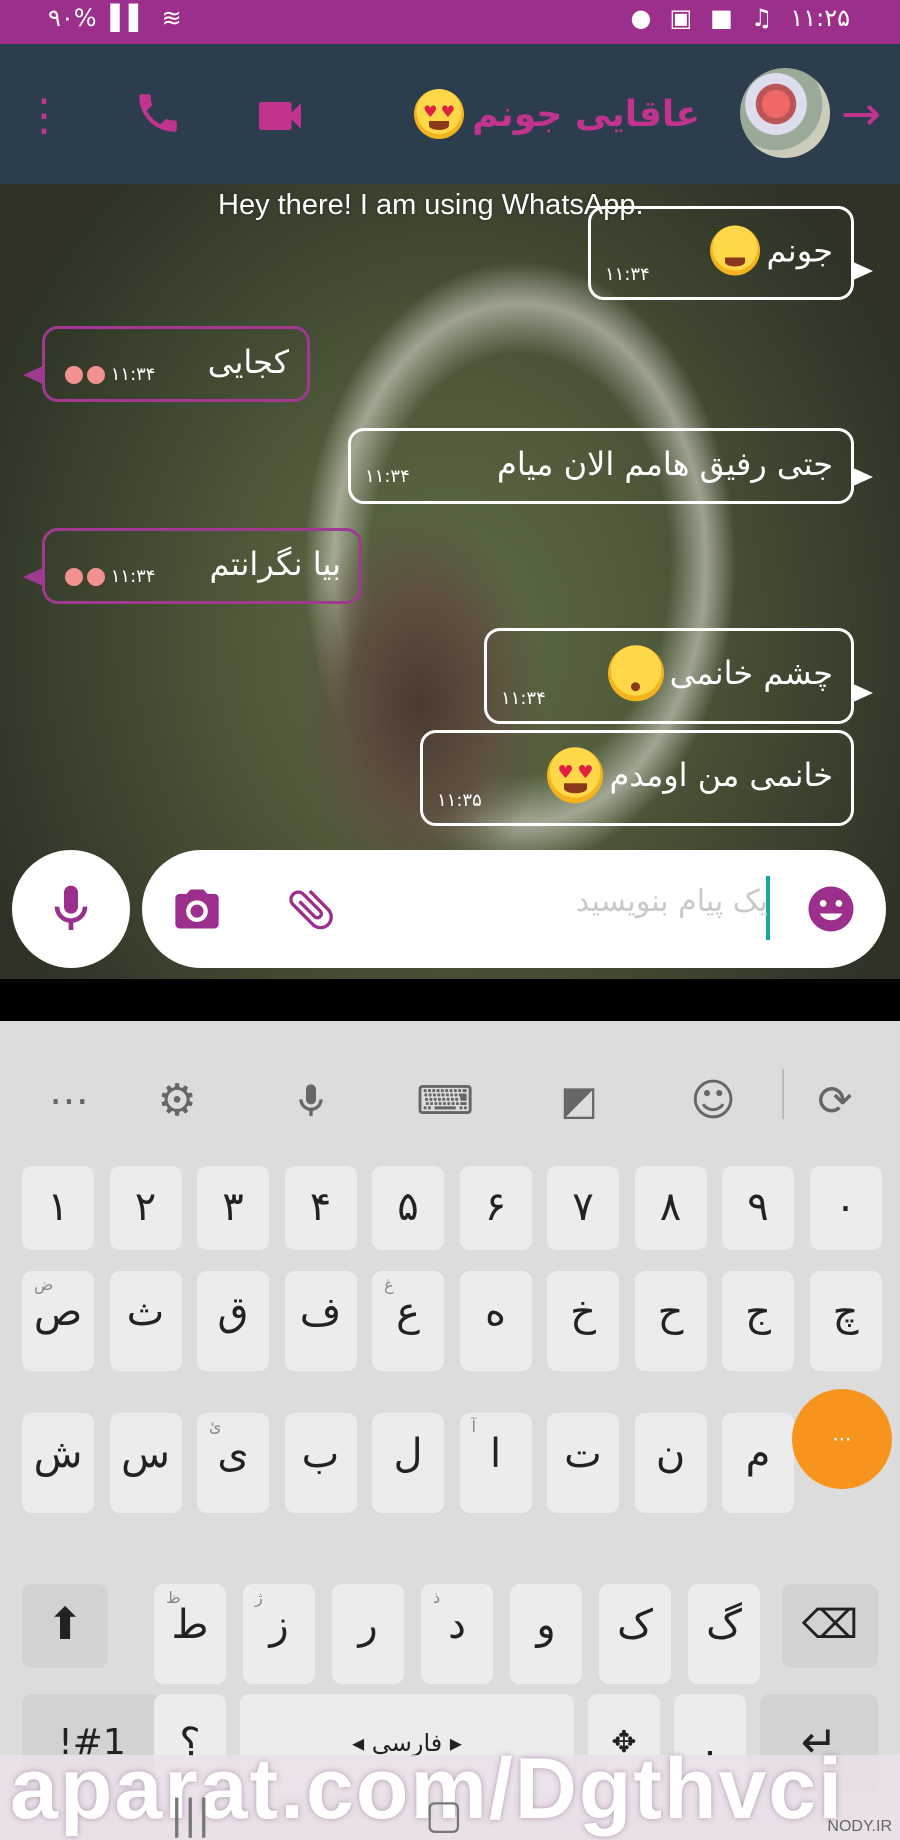 The image size is (900, 1840). I want to click on key-label: ۴, so click(320, 1207).